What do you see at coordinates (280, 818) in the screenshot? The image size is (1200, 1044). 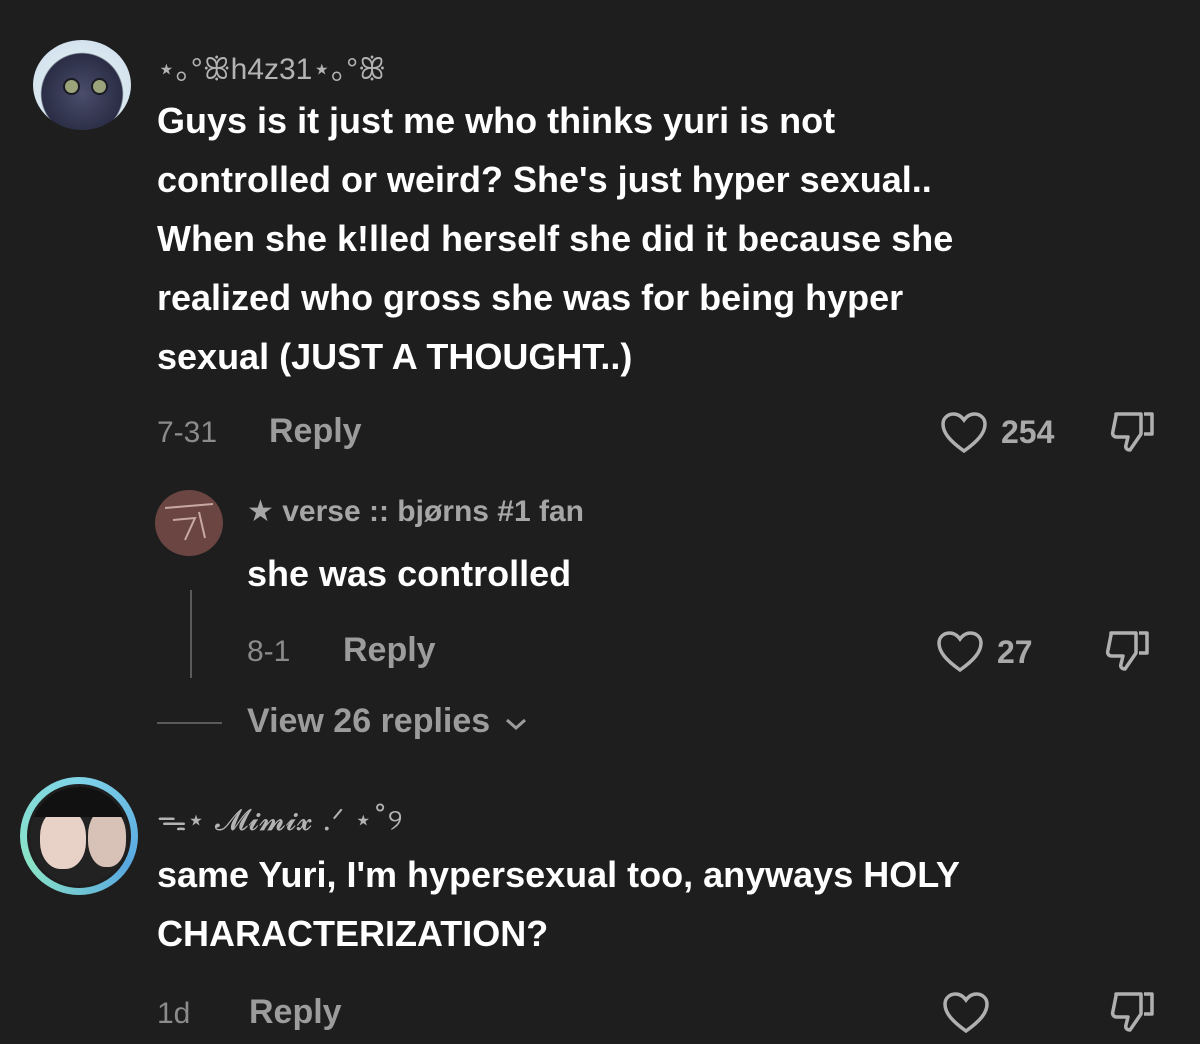 I see `username: ᯓ⋆ 𝓜𝓲𝓶𝓲𝔁 .ᐟ ⋆˚୨` at bounding box center [280, 818].